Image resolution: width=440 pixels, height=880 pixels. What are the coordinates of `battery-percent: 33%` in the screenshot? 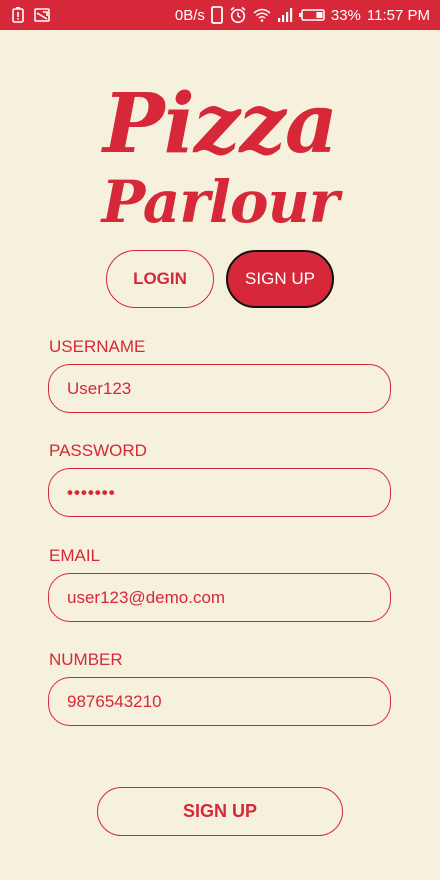 It's located at (345, 15).